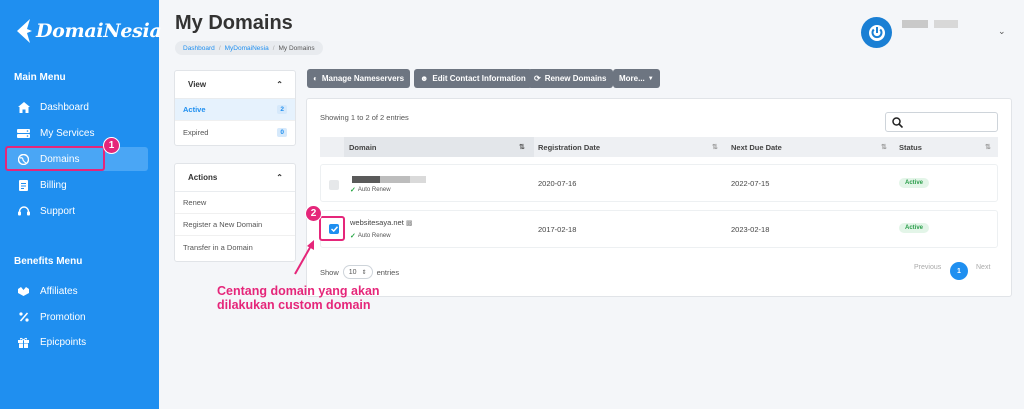 The image size is (1024, 409). Describe the element at coordinates (197, 84) in the screenshot. I see `view-panel-title: View` at that location.